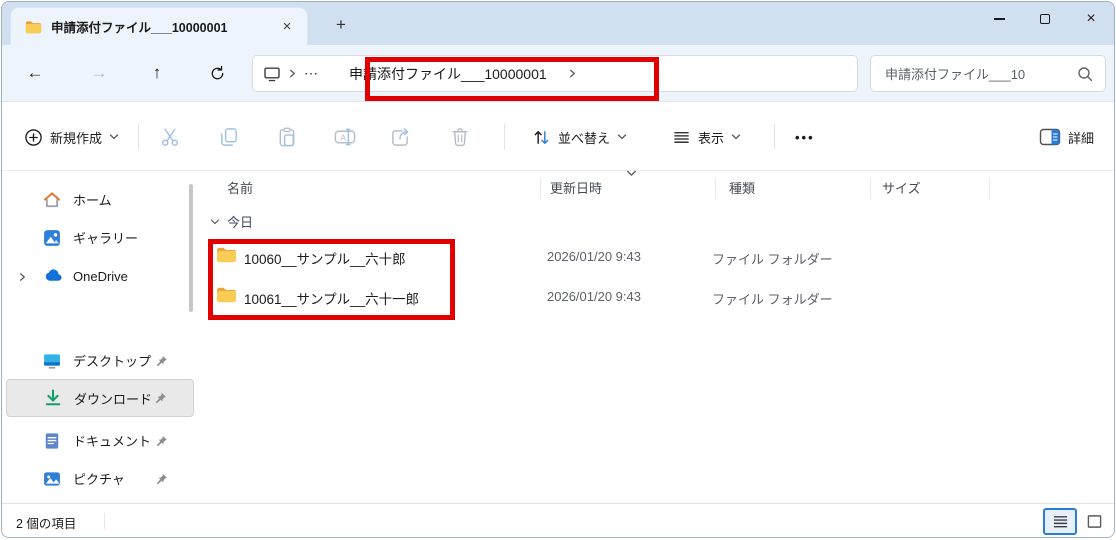  I want to click on sort-button: 並べ替え, so click(579, 137).